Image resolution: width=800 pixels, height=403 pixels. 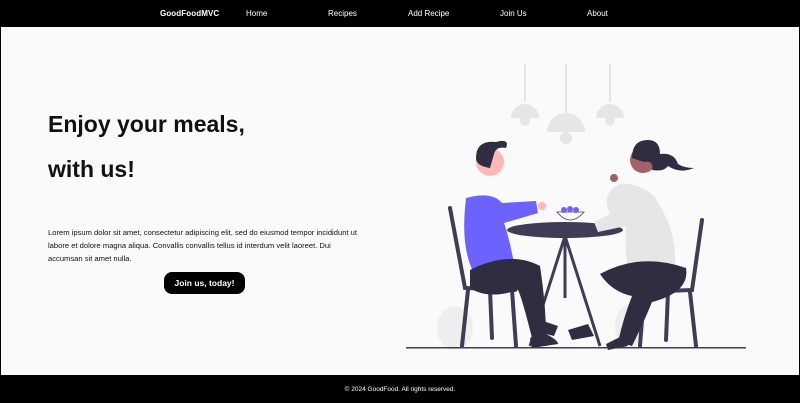 What do you see at coordinates (146, 124) in the screenshot?
I see `hero-headline-line1: Enjoy your meals,` at bounding box center [146, 124].